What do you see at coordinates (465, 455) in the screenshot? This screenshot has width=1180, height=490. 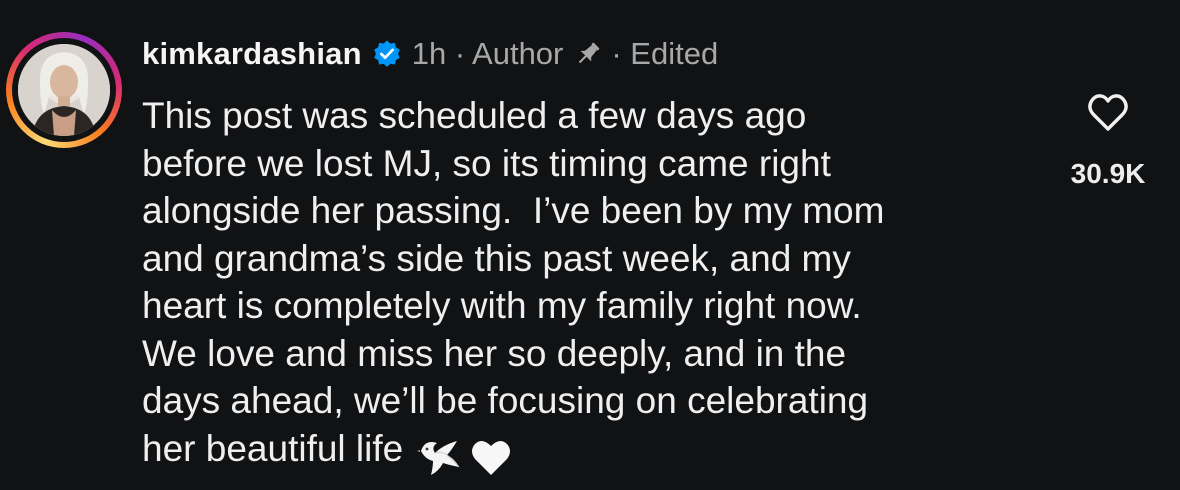 I see `emoji-group` at bounding box center [465, 455].